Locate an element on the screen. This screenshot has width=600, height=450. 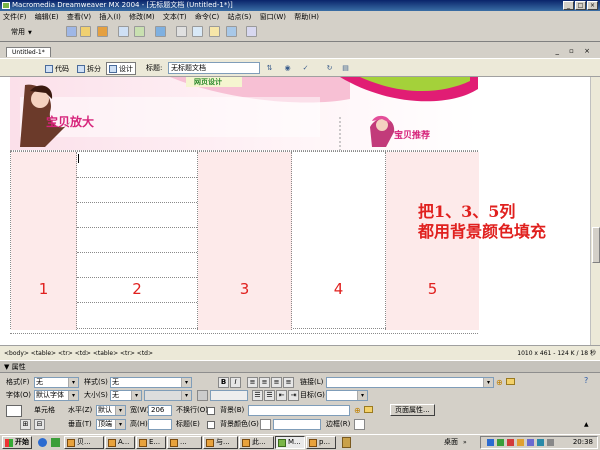
media-icon is located at coordinates (181, 31).